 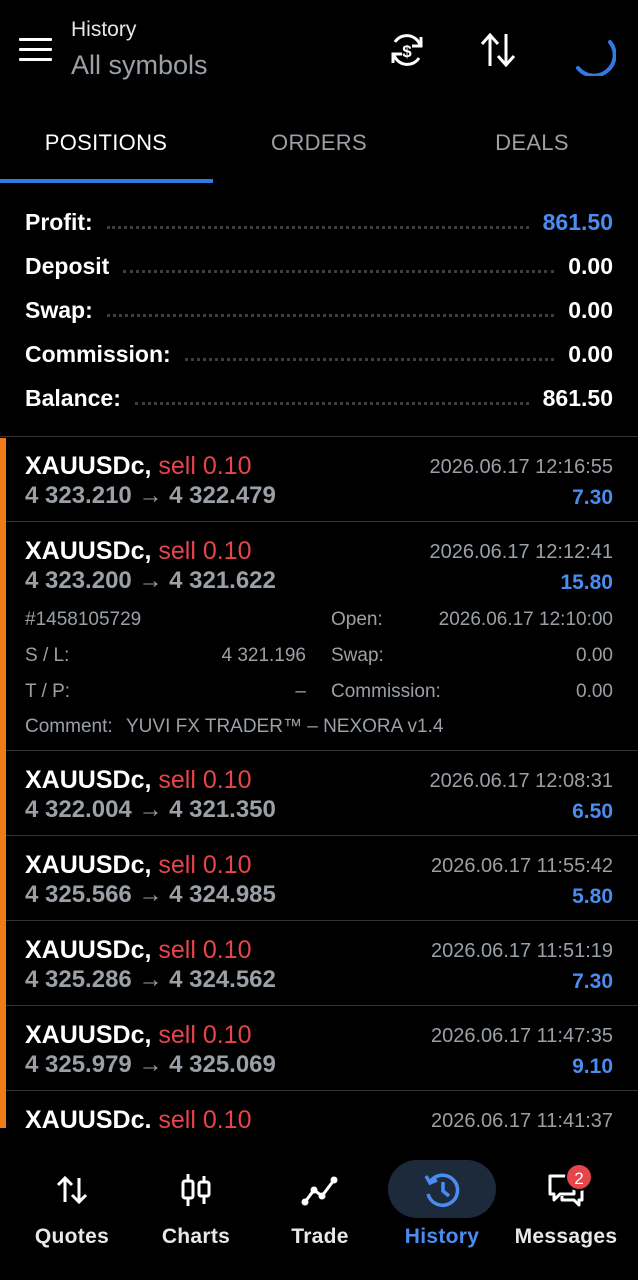 What do you see at coordinates (319, 694) in the screenshot?
I see `detail-row-tp: T / P: – Commission: 0.00` at bounding box center [319, 694].